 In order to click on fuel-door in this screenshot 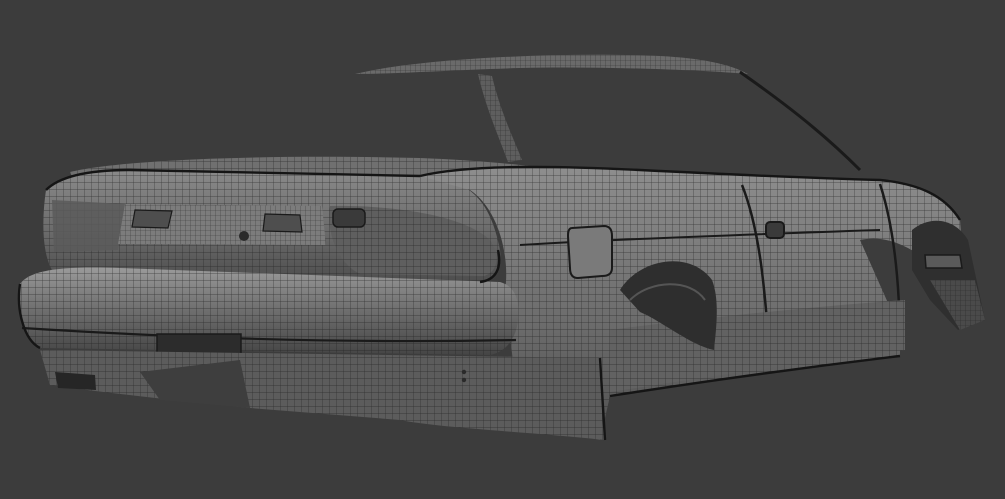, I will do `click(589, 252)`.